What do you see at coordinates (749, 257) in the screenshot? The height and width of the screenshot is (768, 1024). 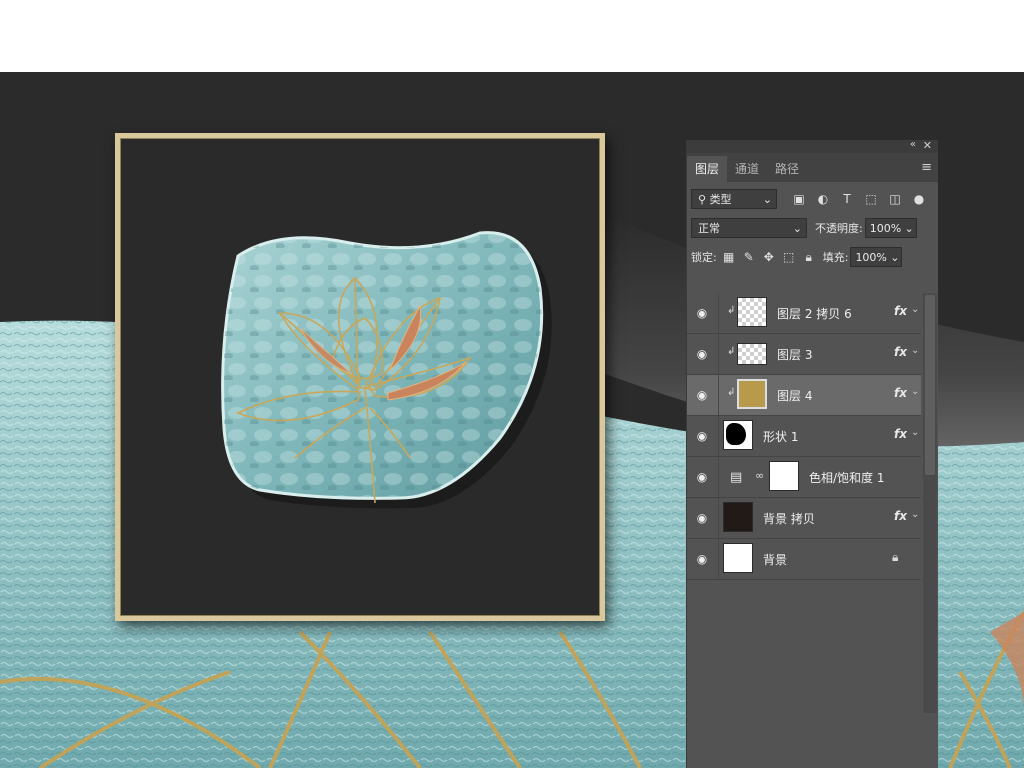 I see `lock-image-pixels-icon: ✎` at bounding box center [749, 257].